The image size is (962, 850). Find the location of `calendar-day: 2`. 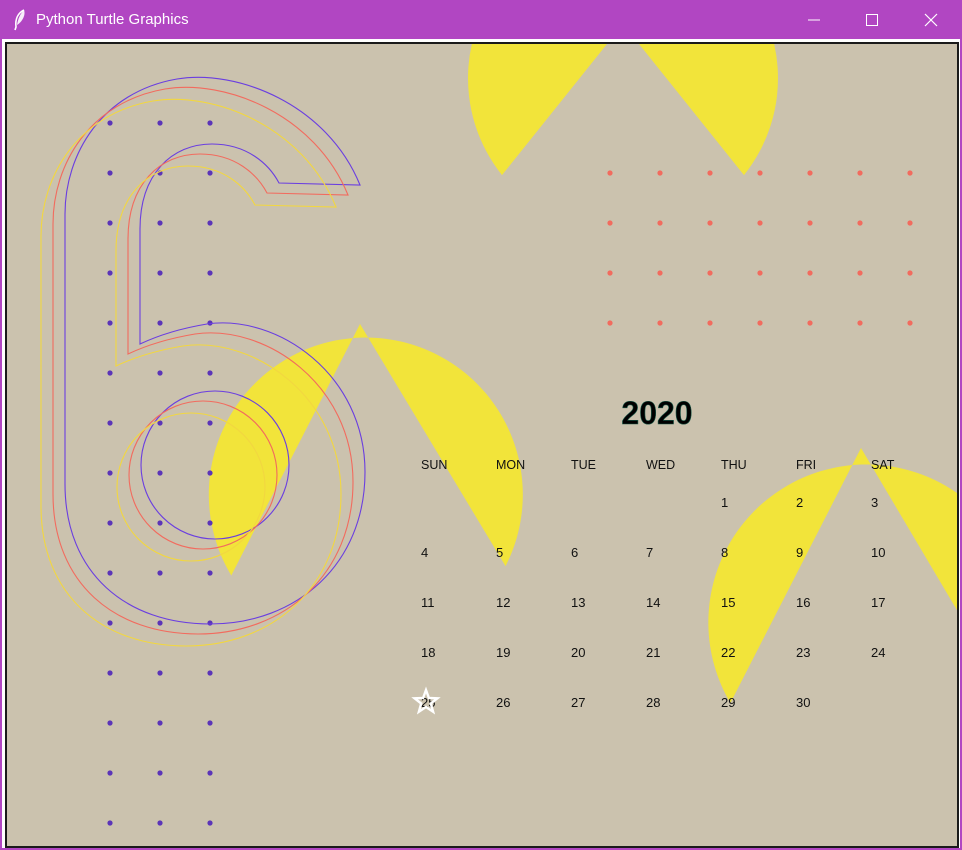

calendar-day: 2 is located at coordinates (799, 502).